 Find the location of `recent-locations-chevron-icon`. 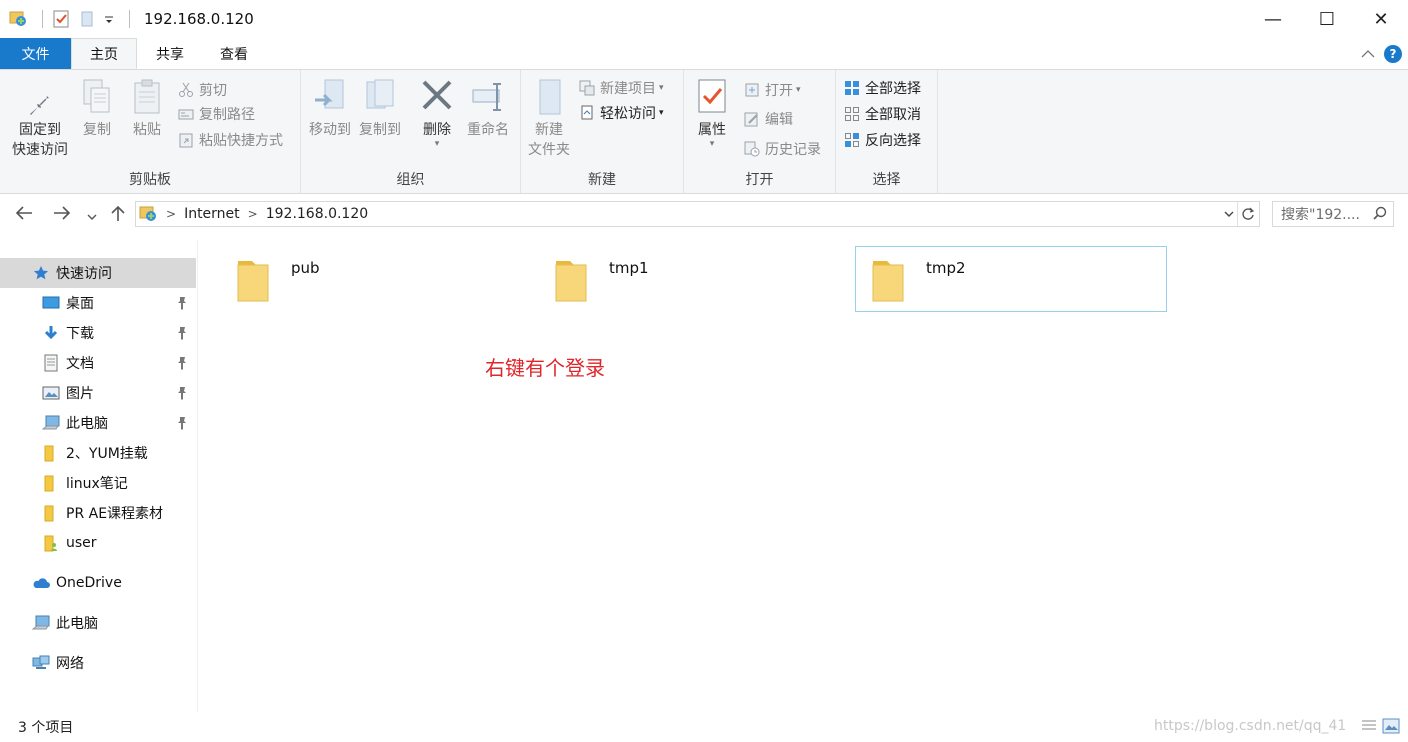

recent-locations-chevron-icon is located at coordinates (92, 217).